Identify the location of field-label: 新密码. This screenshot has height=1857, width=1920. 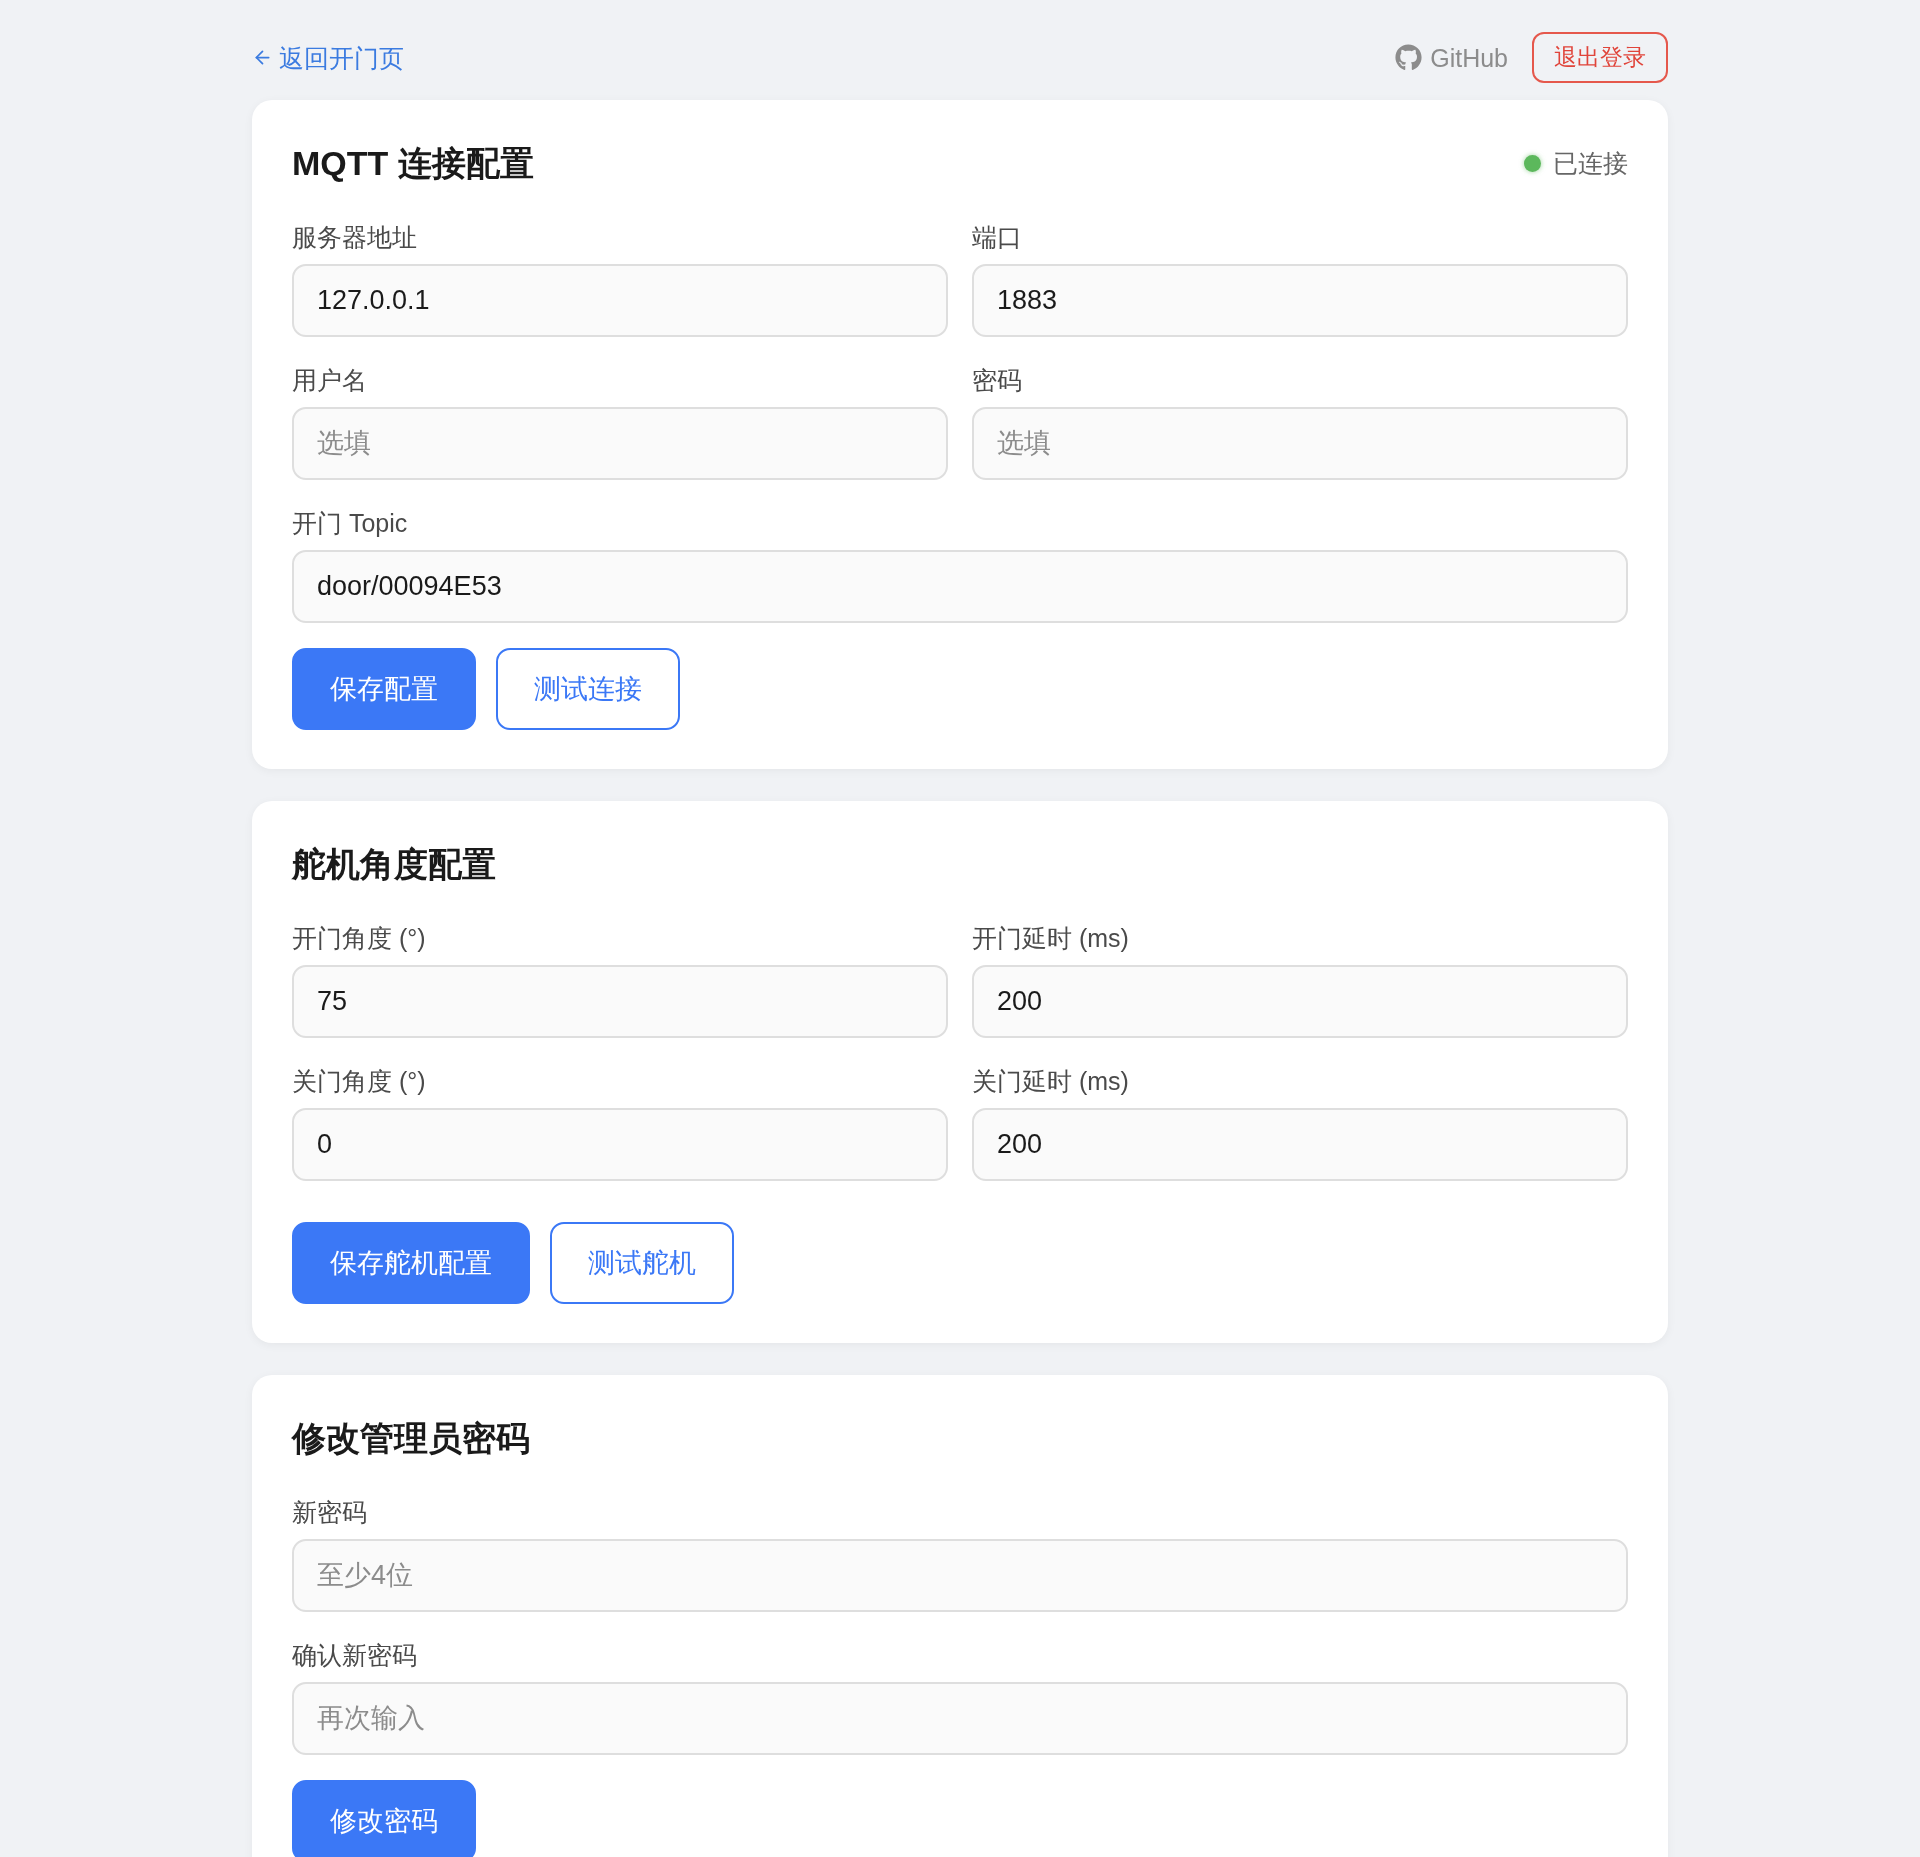
(330, 1512).